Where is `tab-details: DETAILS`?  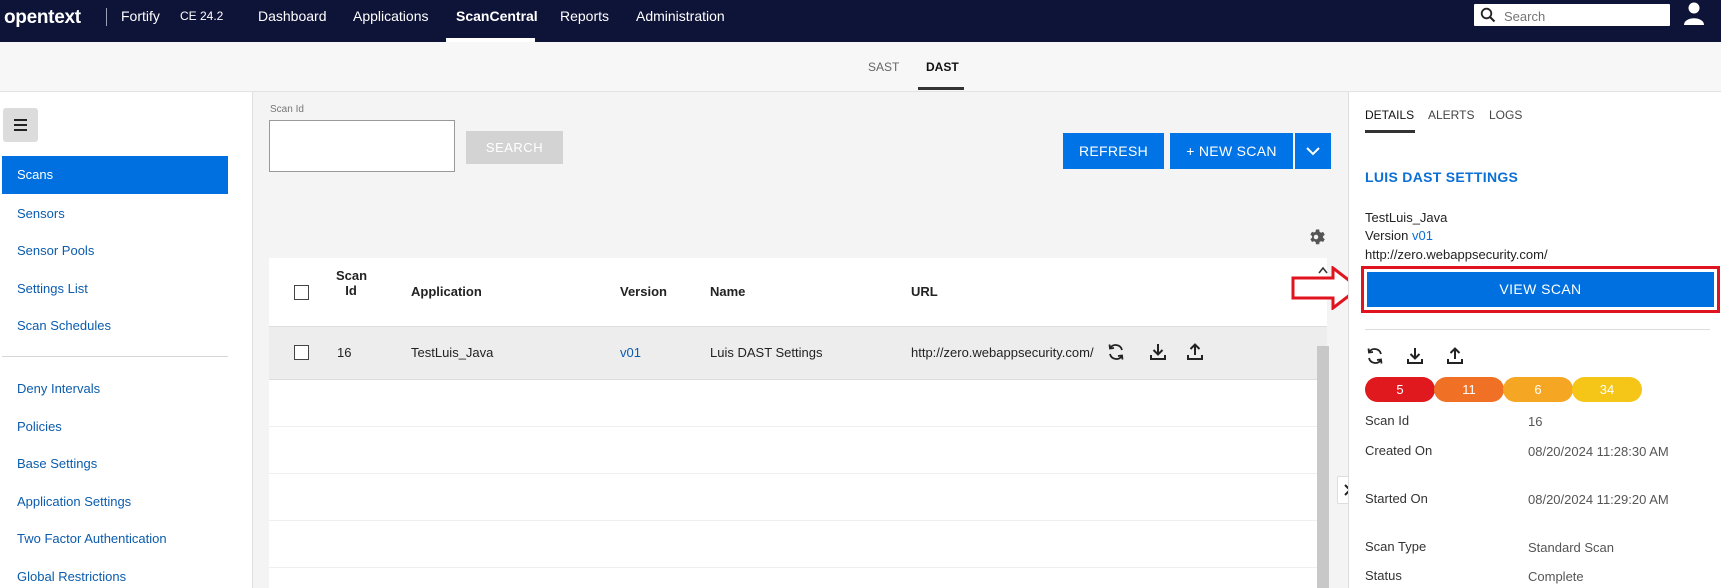 tab-details: DETAILS is located at coordinates (1389, 115).